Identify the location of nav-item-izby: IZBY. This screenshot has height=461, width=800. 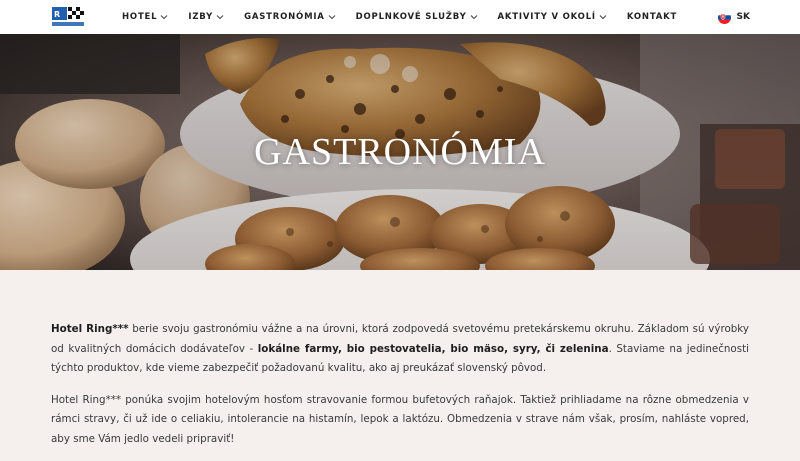
(206, 17).